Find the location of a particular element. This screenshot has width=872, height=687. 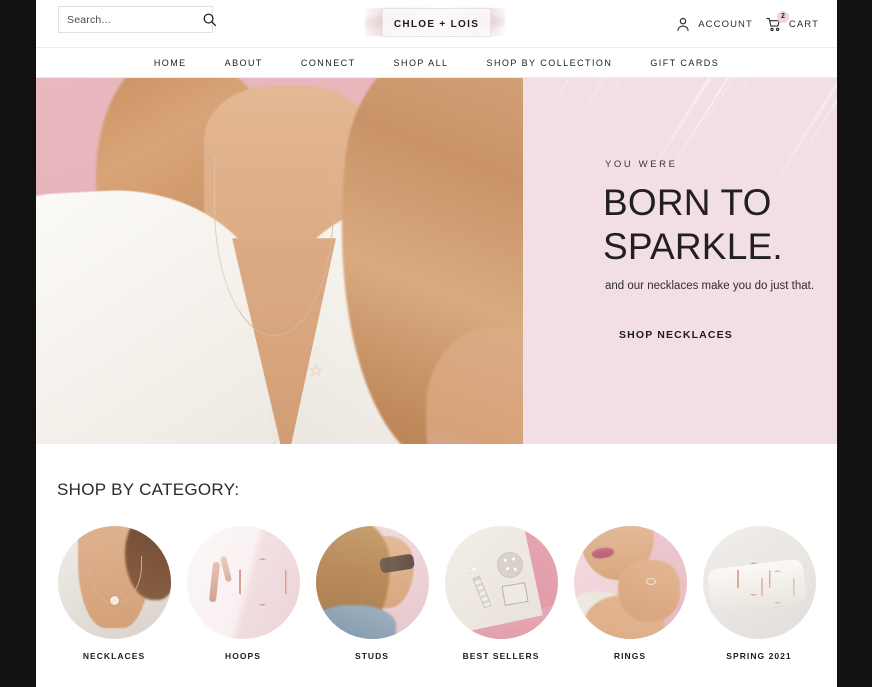

category-label: RINGS is located at coordinates (630, 656).